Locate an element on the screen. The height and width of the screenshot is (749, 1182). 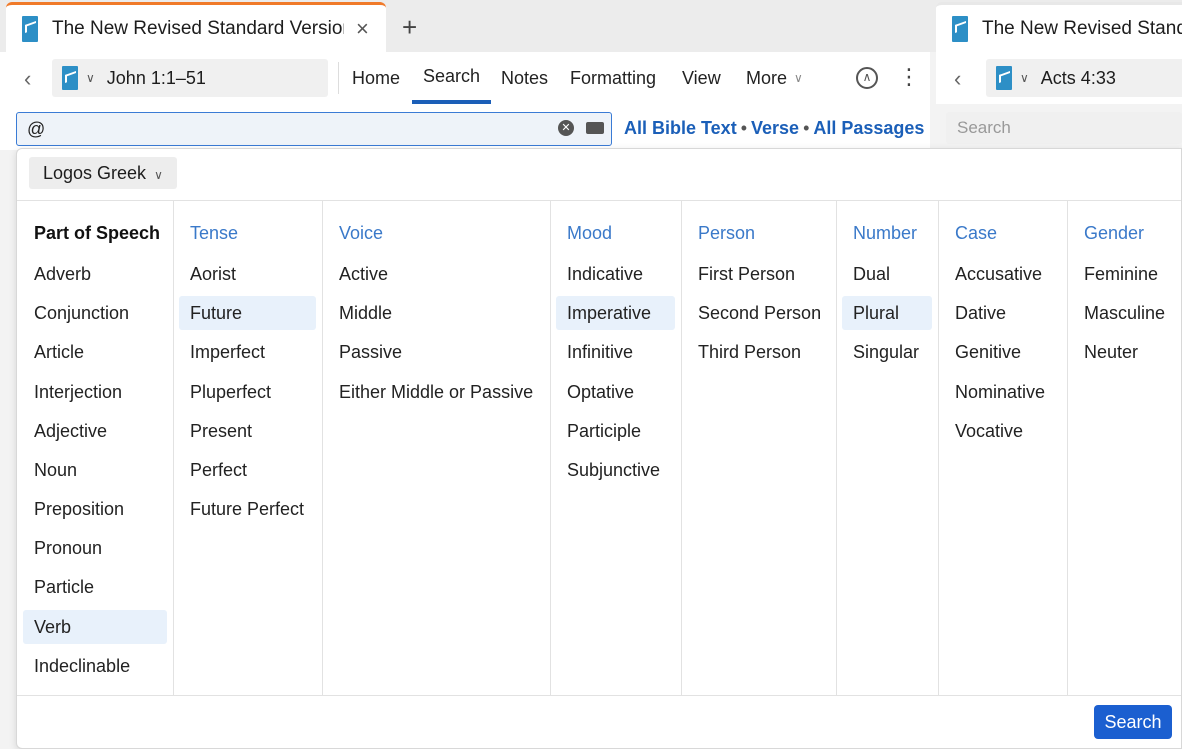
option-present: Present is located at coordinates (247, 431).